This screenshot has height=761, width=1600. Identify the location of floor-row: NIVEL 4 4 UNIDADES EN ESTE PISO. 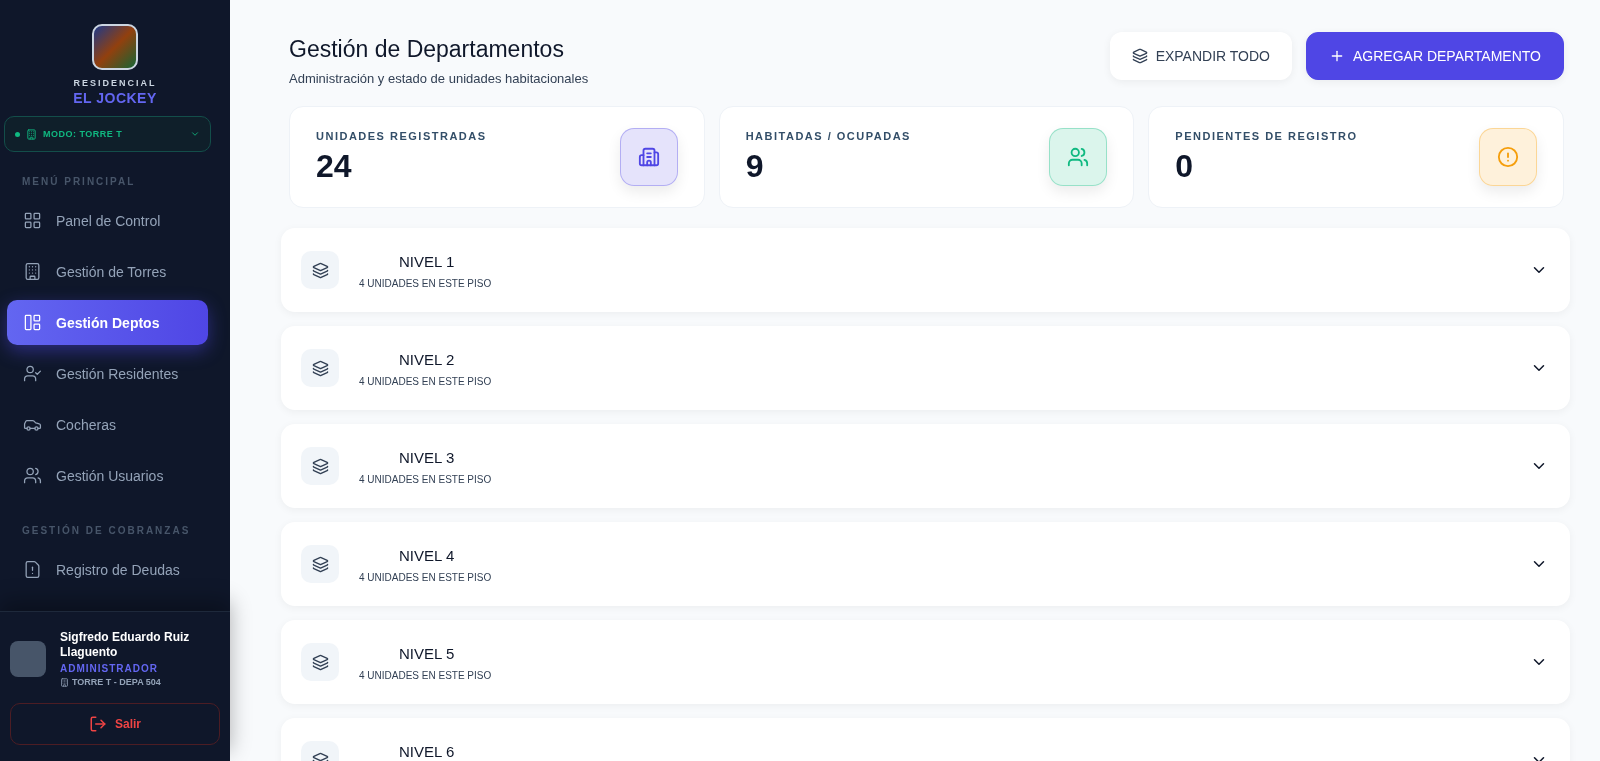
(925, 564).